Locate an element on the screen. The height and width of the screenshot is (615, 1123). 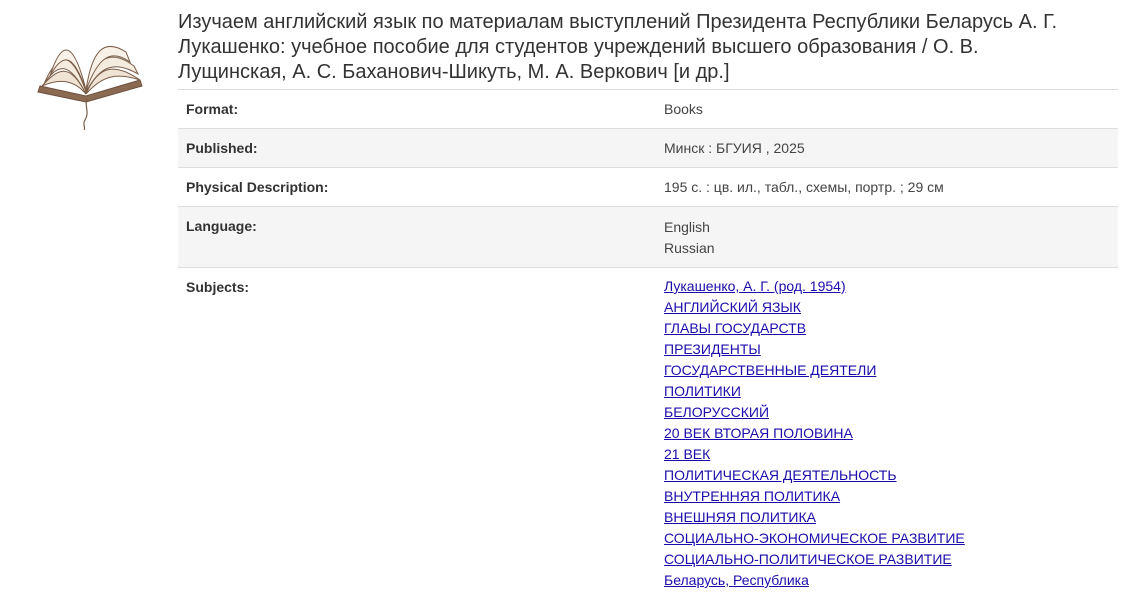
format-row: Format: Books is located at coordinates (648, 109).